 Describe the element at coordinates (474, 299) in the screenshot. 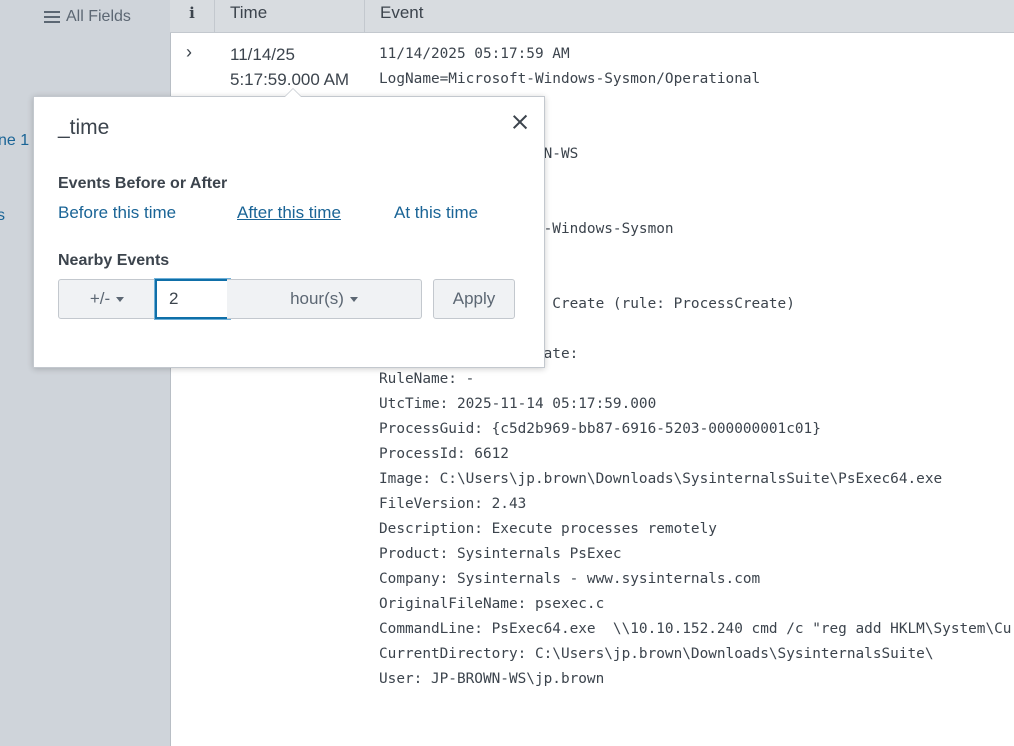

I see `apply-button: Apply` at that location.